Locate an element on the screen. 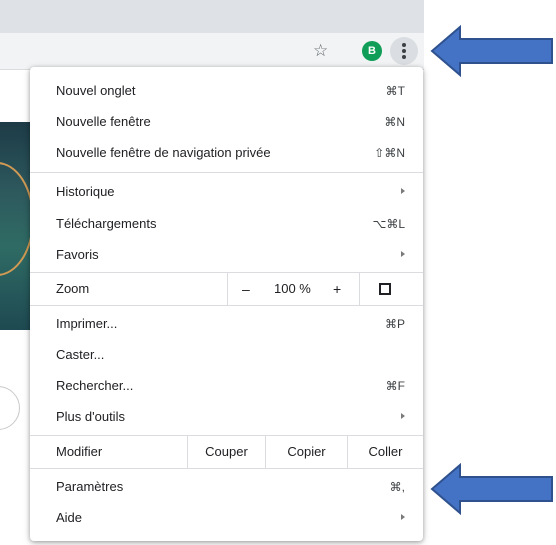 This screenshot has width=556, height=545. page-carousel-button is located at coordinates (10, 408).